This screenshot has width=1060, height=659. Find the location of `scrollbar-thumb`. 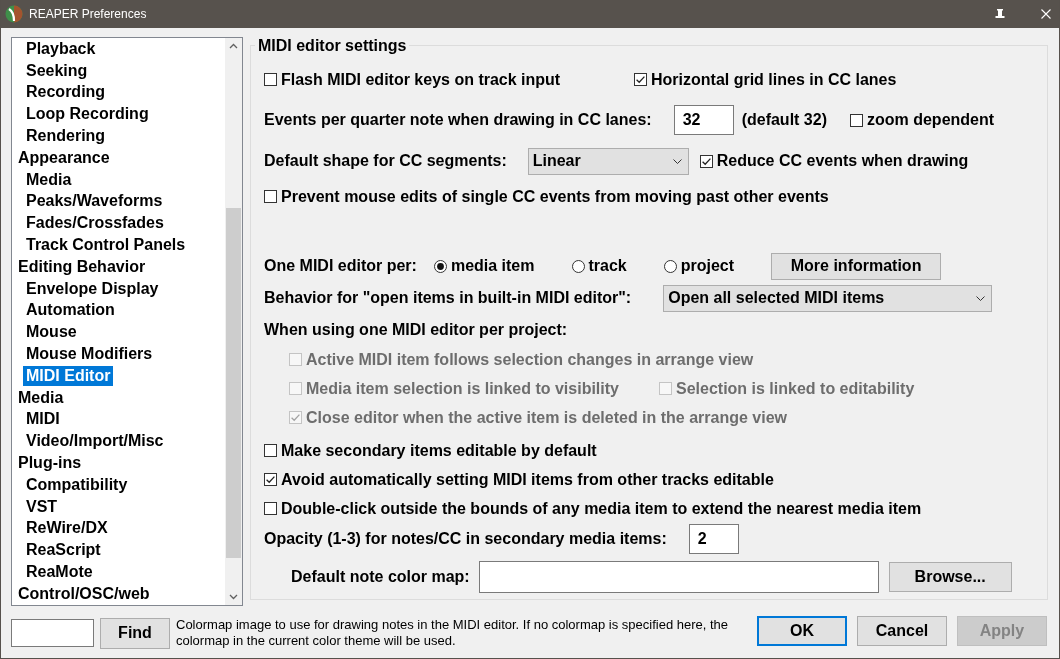

scrollbar-thumb is located at coordinates (233, 383).